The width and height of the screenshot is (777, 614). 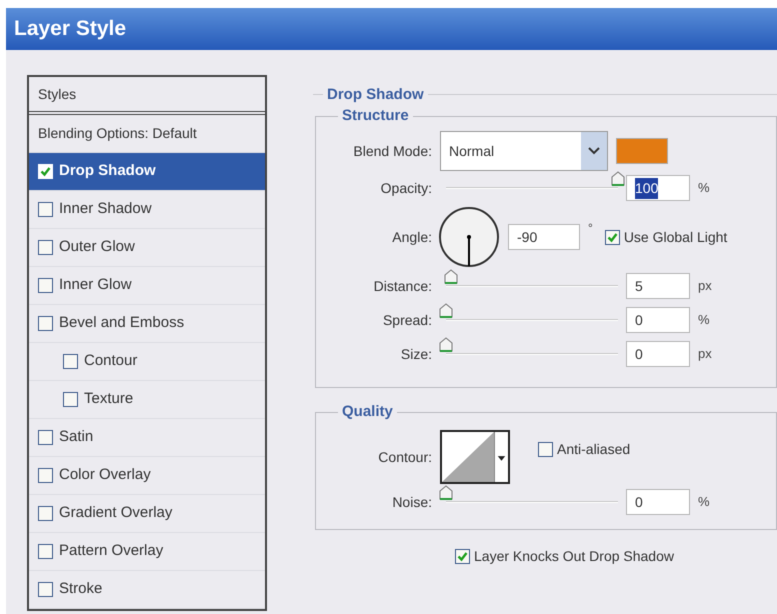 What do you see at coordinates (406, 188) in the screenshot?
I see `field-label: Opacity:` at bounding box center [406, 188].